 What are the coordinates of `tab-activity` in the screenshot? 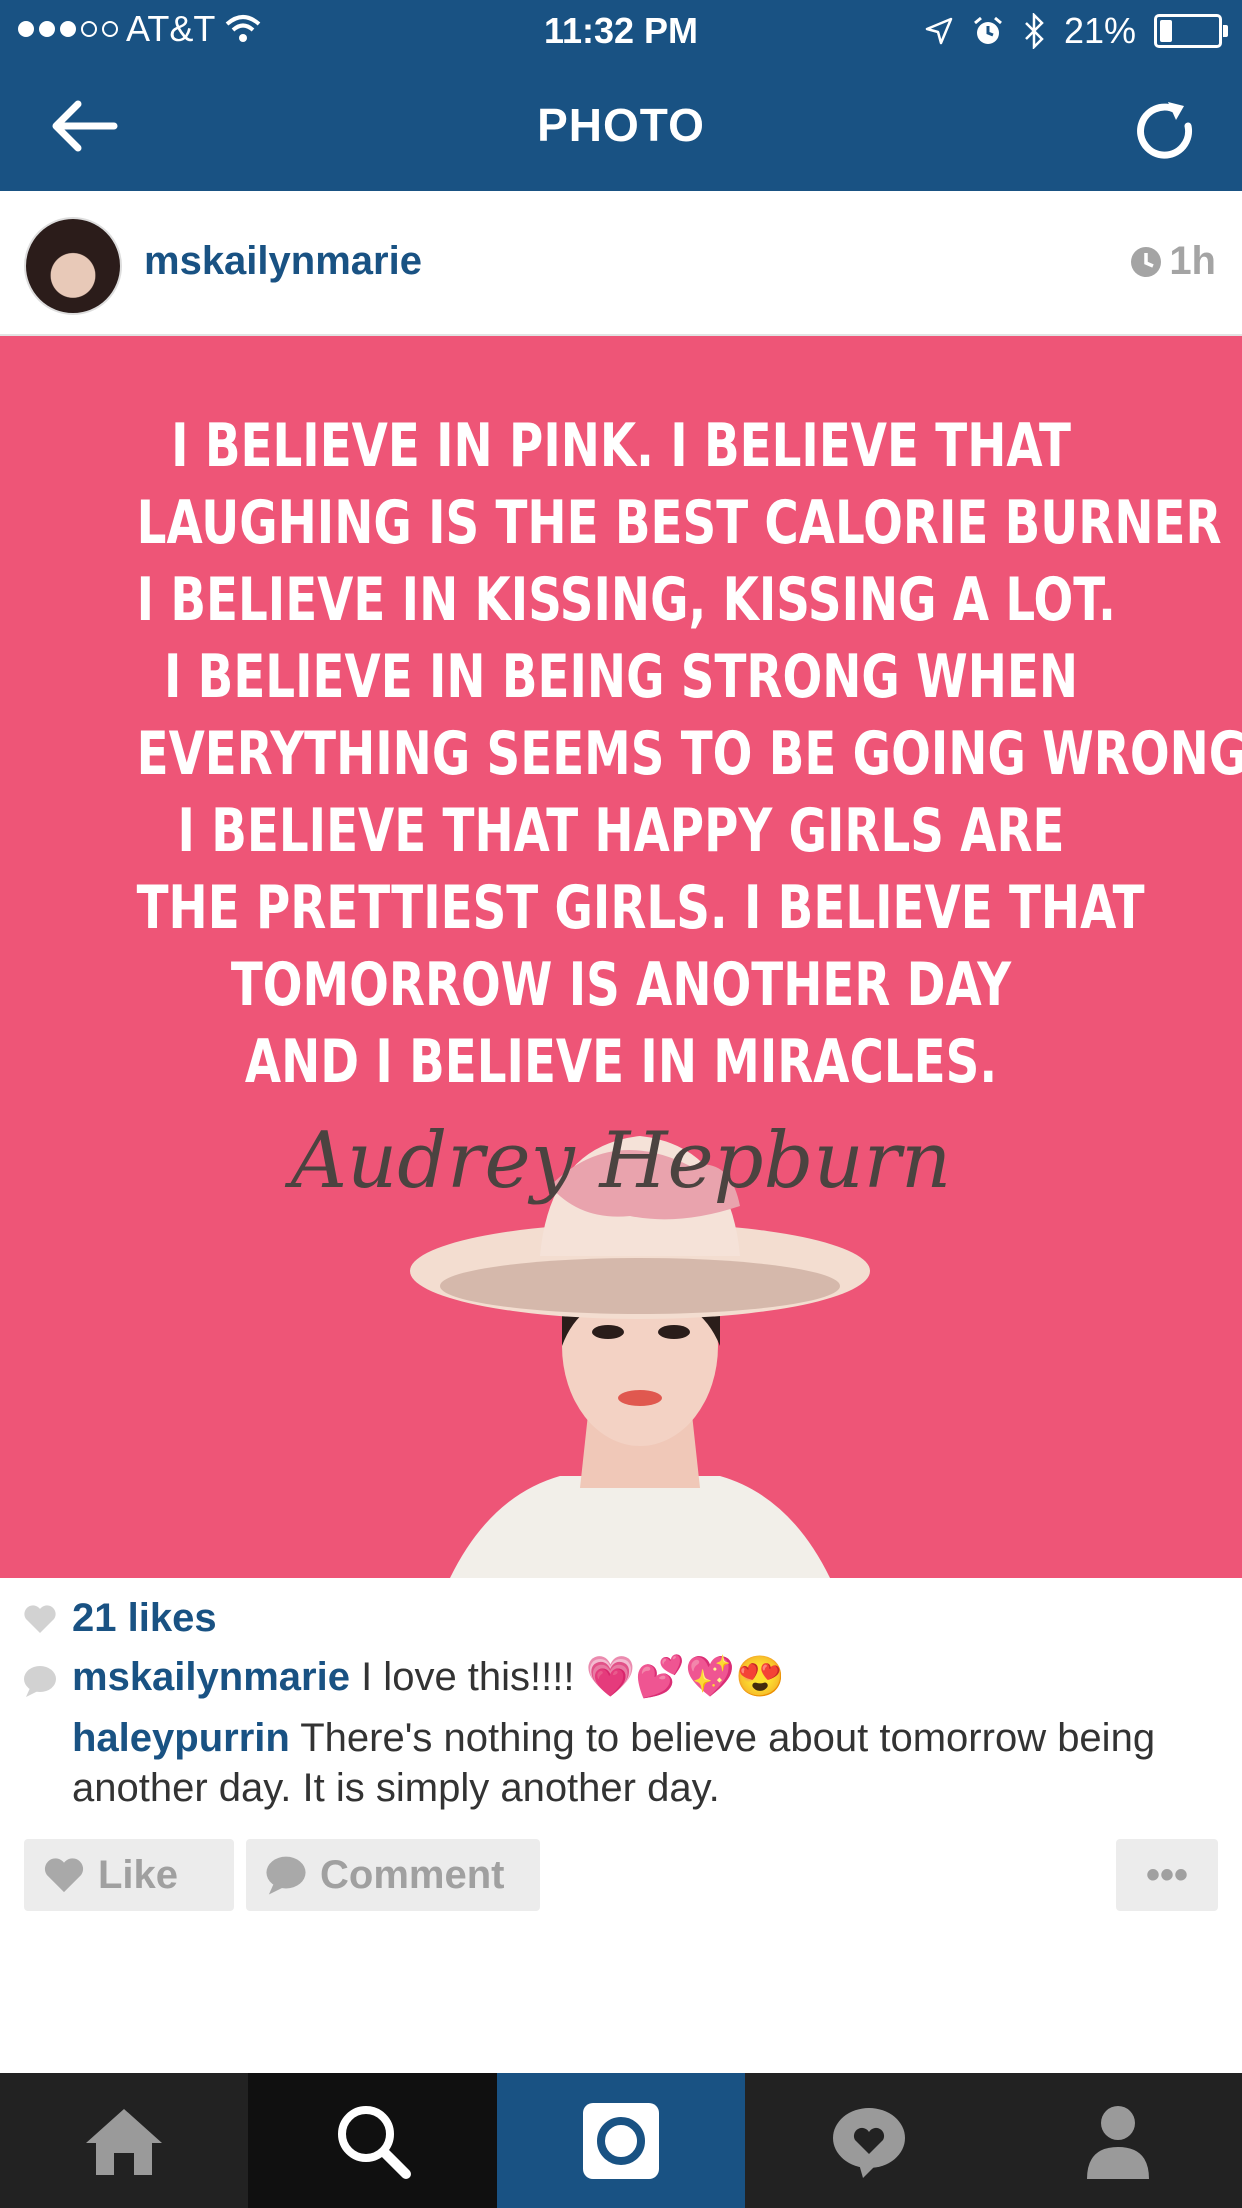 It's located at (869, 2140).